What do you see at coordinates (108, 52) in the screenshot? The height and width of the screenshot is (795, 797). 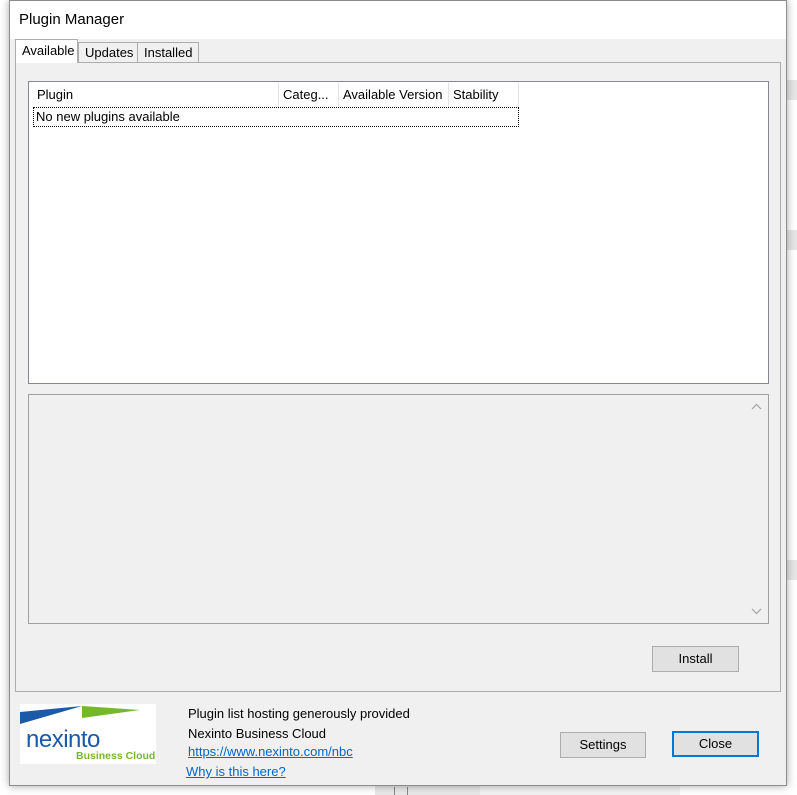 I see `tab-updates: Updates` at bounding box center [108, 52].